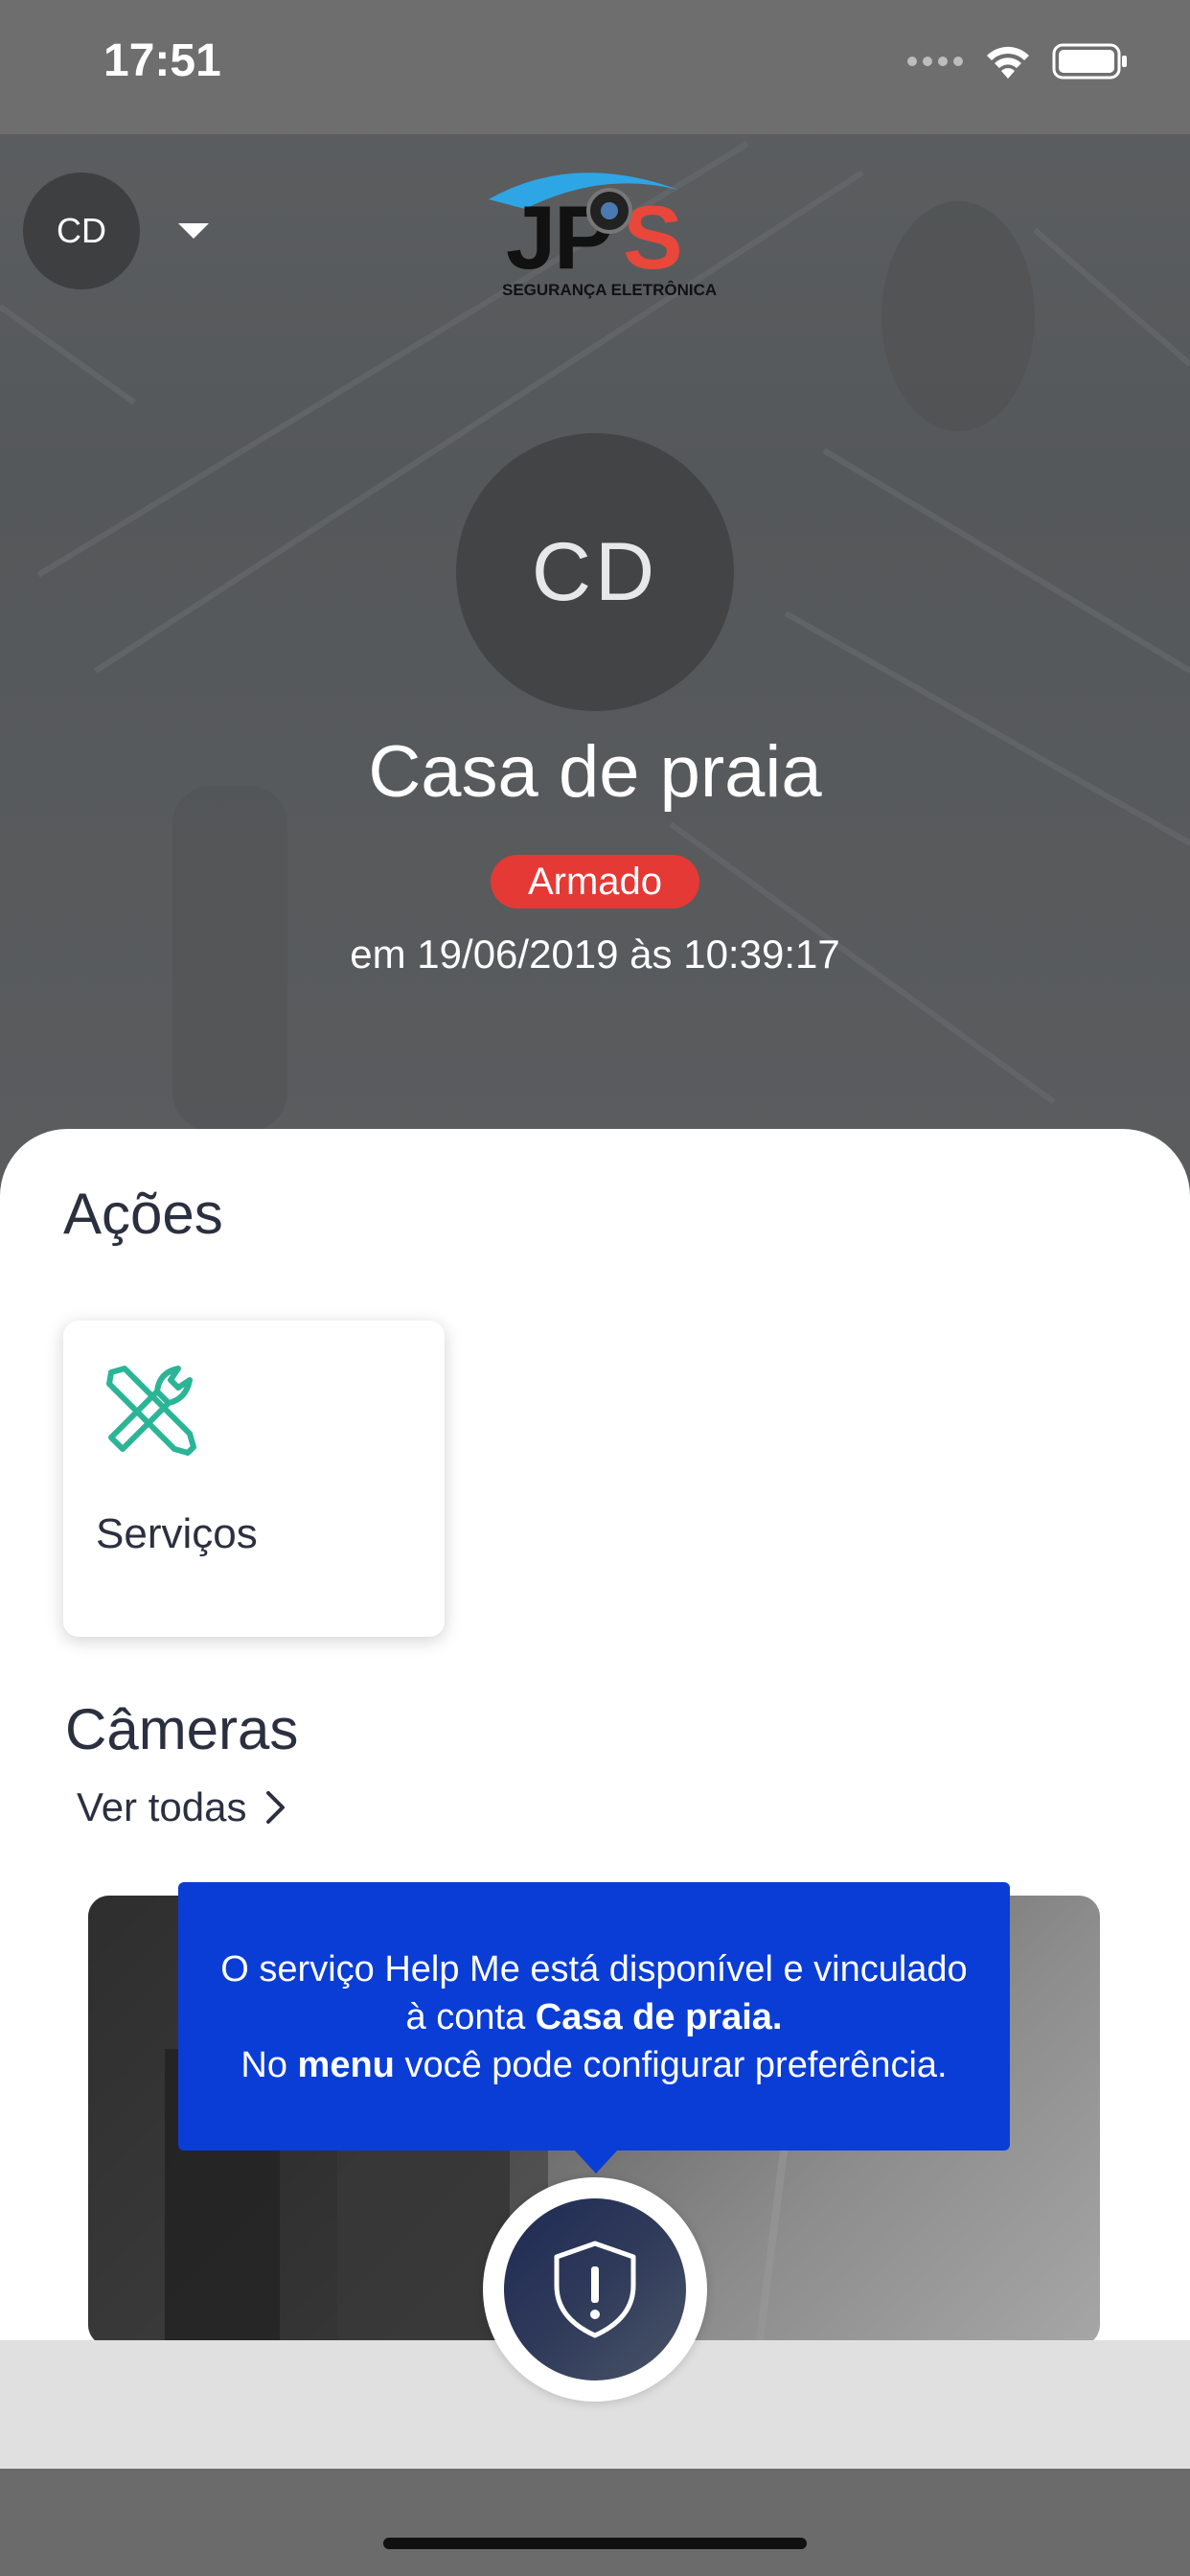 This screenshot has height=2576, width=1190. I want to click on help-me-button-inner, so click(595, 2289).